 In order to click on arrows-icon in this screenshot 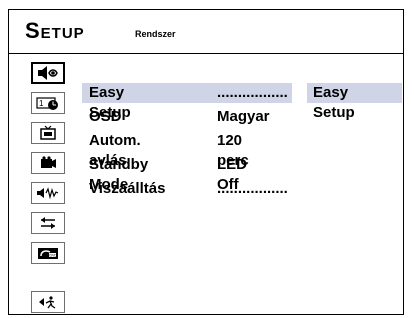, I will do `click(48, 223)`.